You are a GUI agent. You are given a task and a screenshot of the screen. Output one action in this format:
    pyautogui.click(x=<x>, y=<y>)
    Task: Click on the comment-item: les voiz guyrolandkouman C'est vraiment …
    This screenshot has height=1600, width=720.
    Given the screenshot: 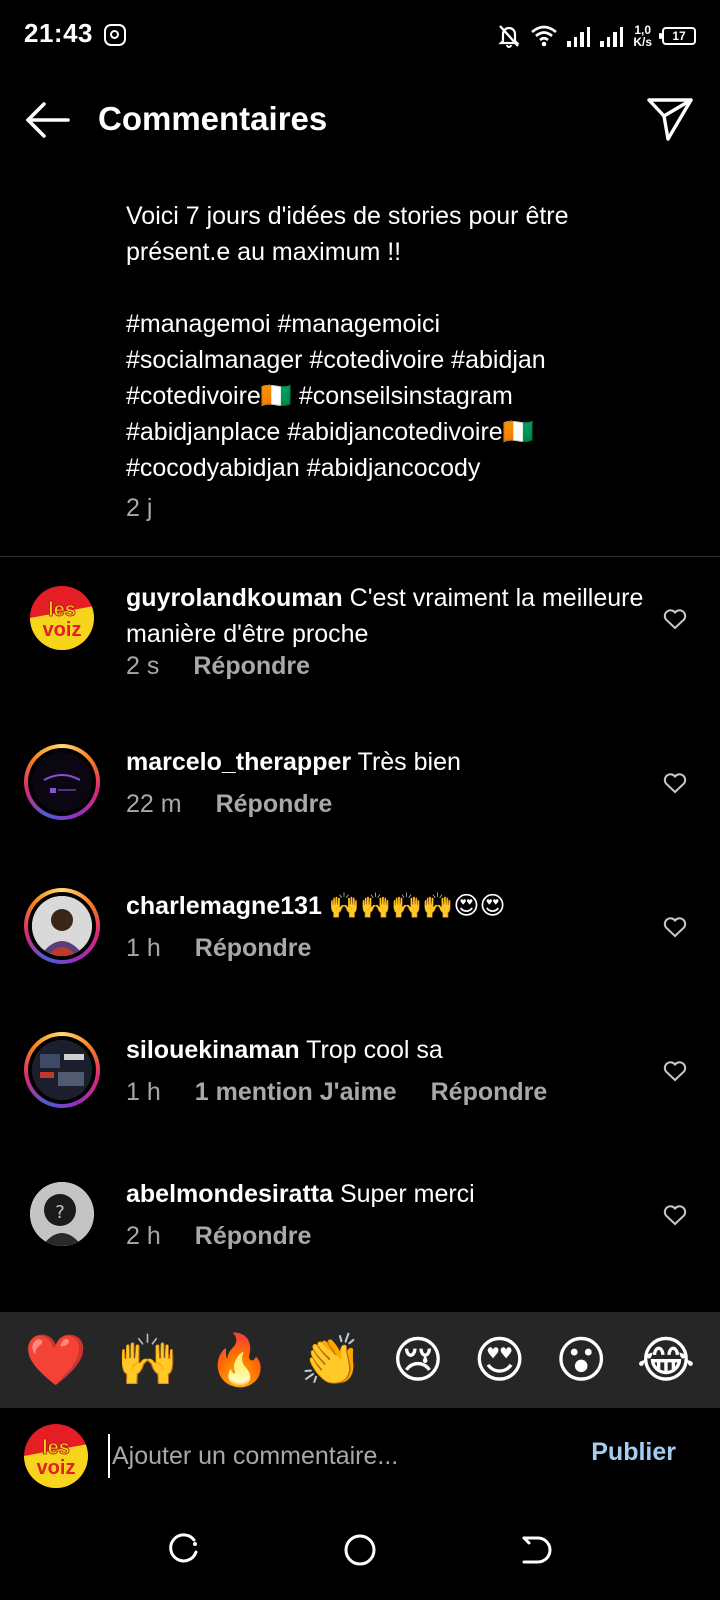 What is the action you would take?
    pyautogui.click(x=360, y=645)
    